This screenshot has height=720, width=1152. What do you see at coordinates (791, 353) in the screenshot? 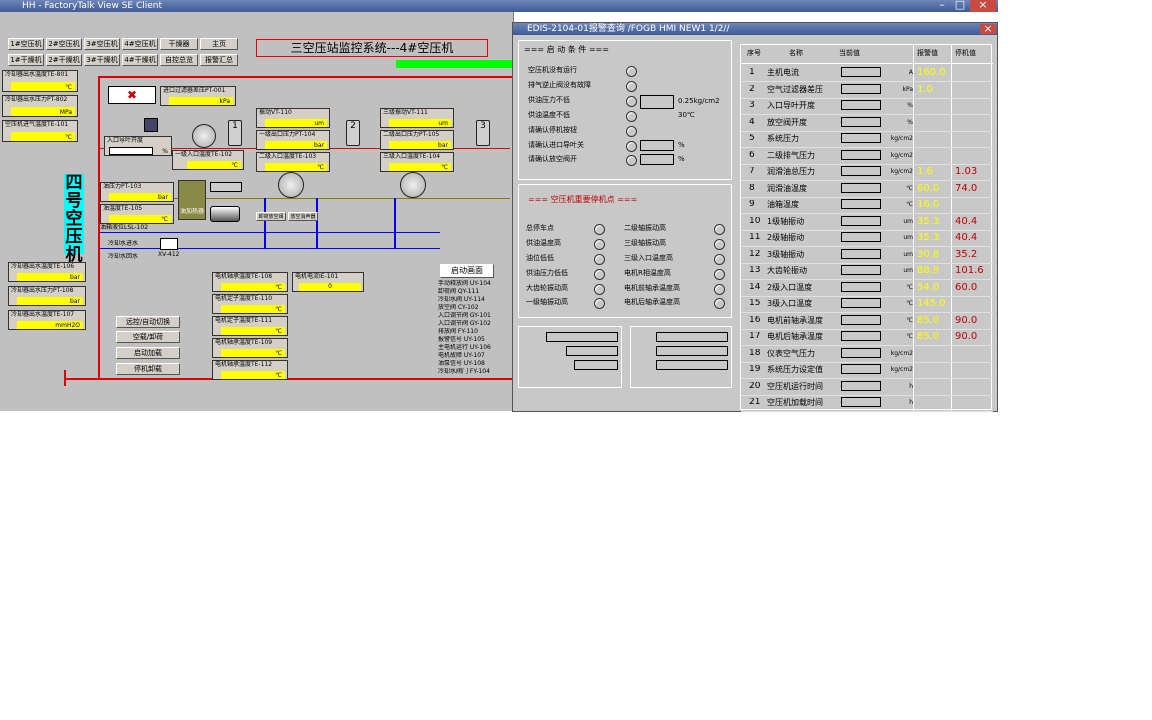
I see `row-name: 仪表空气压力` at bounding box center [791, 353].